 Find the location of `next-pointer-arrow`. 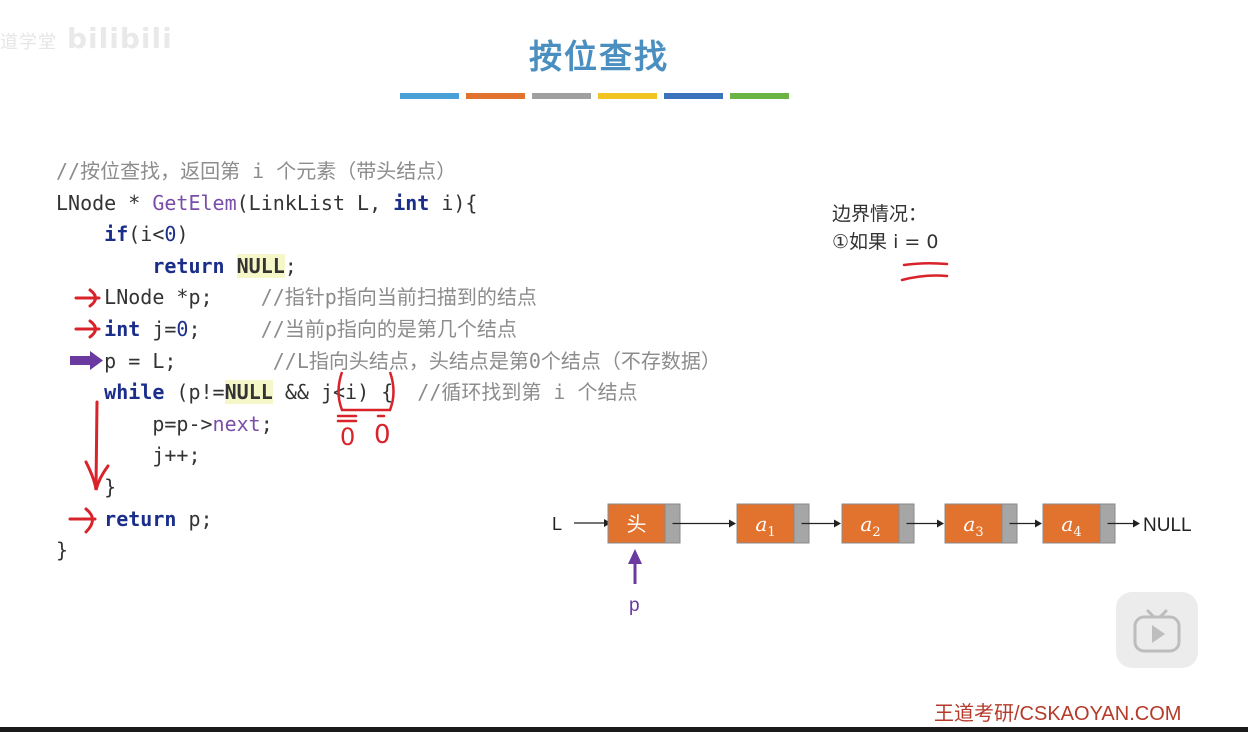

next-pointer-arrow is located at coordinates (704, 523).